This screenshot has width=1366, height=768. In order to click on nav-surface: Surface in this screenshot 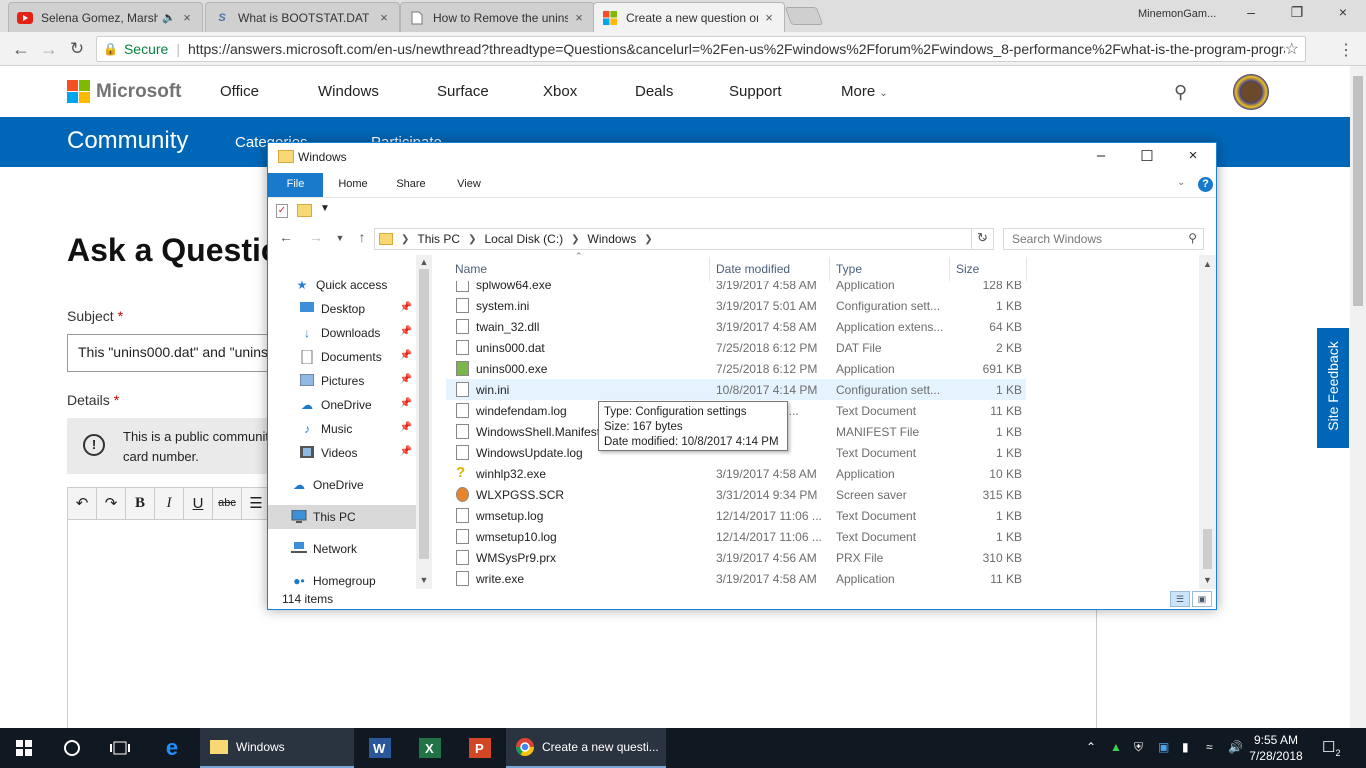, I will do `click(463, 91)`.